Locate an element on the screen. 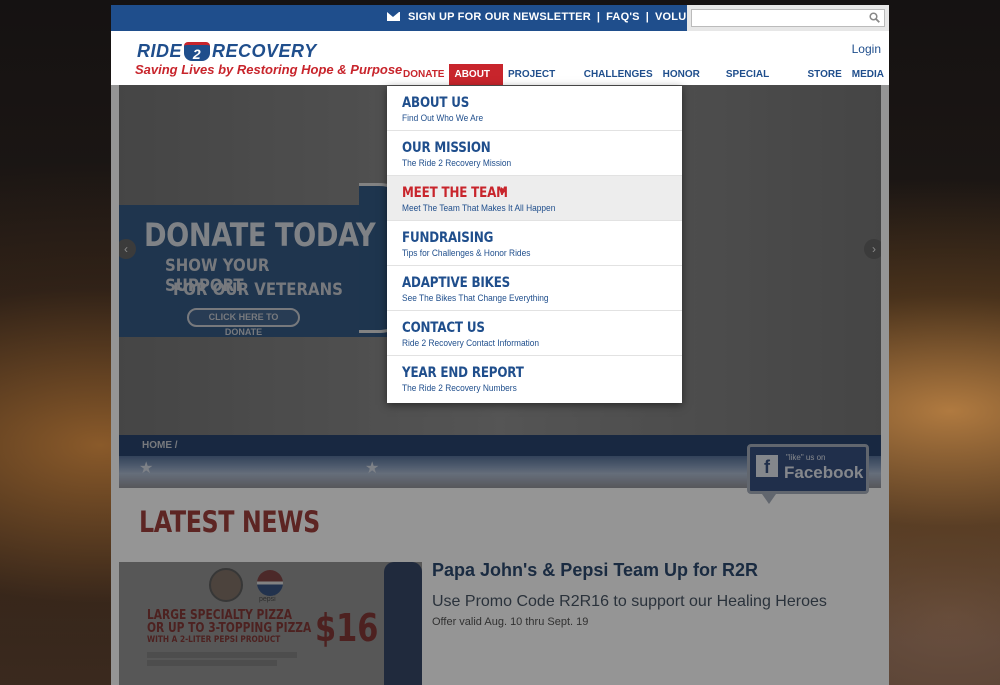 Image resolution: width=1000 pixels, height=685 pixels. dropdown-item-desc: See The Bikes That Change Everything is located at coordinates (475, 298).